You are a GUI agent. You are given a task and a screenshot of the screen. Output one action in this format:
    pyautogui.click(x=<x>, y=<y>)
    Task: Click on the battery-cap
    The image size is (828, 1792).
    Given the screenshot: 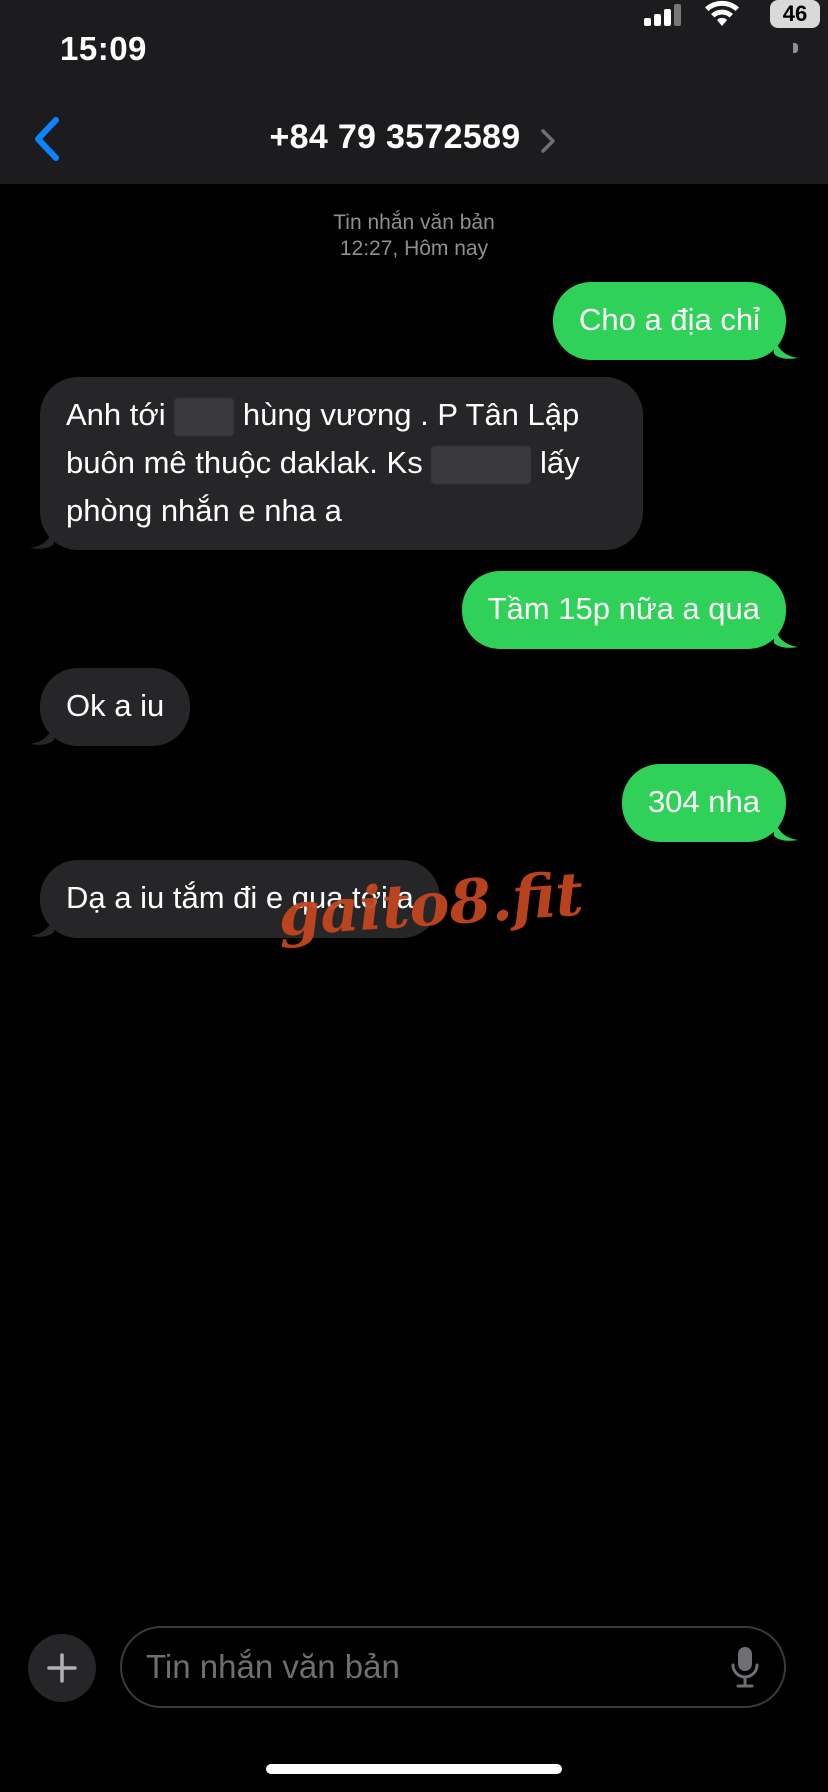 What is the action you would take?
    pyautogui.click(x=795, y=48)
    